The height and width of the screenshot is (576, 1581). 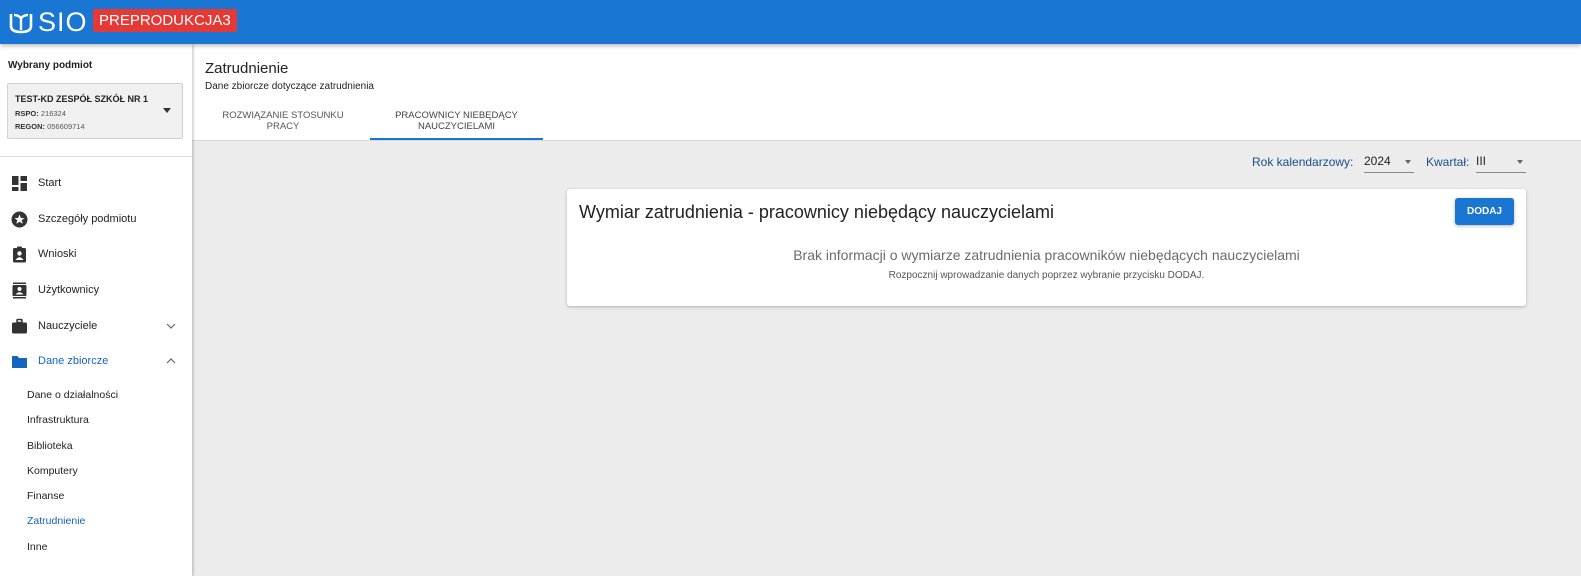 I want to click on add-button: DODAJ, so click(x=1484, y=211).